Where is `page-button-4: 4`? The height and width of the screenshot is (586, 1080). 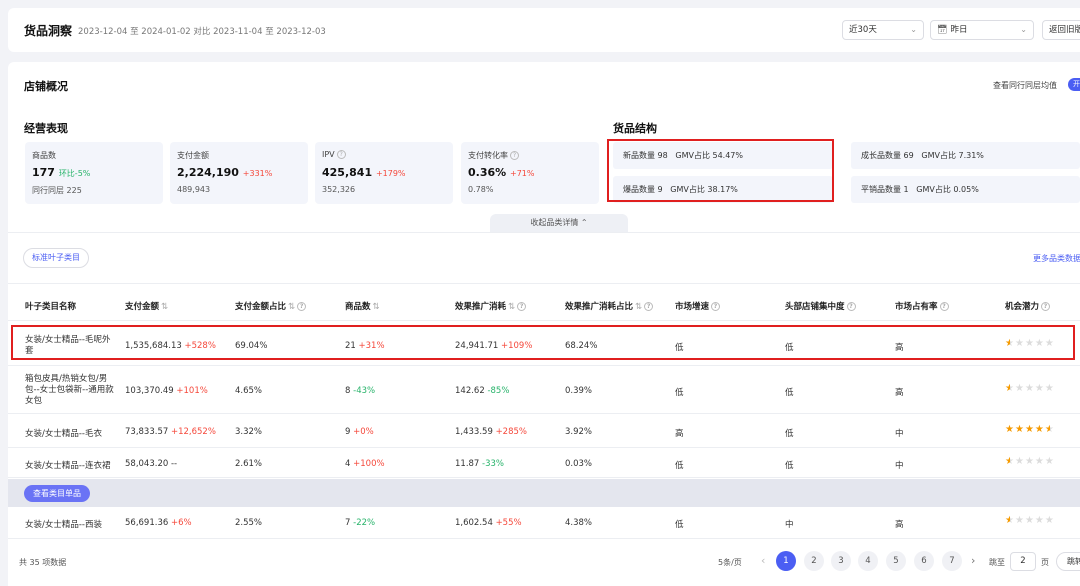 page-button-4: 4 is located at coordinates (868, 561).